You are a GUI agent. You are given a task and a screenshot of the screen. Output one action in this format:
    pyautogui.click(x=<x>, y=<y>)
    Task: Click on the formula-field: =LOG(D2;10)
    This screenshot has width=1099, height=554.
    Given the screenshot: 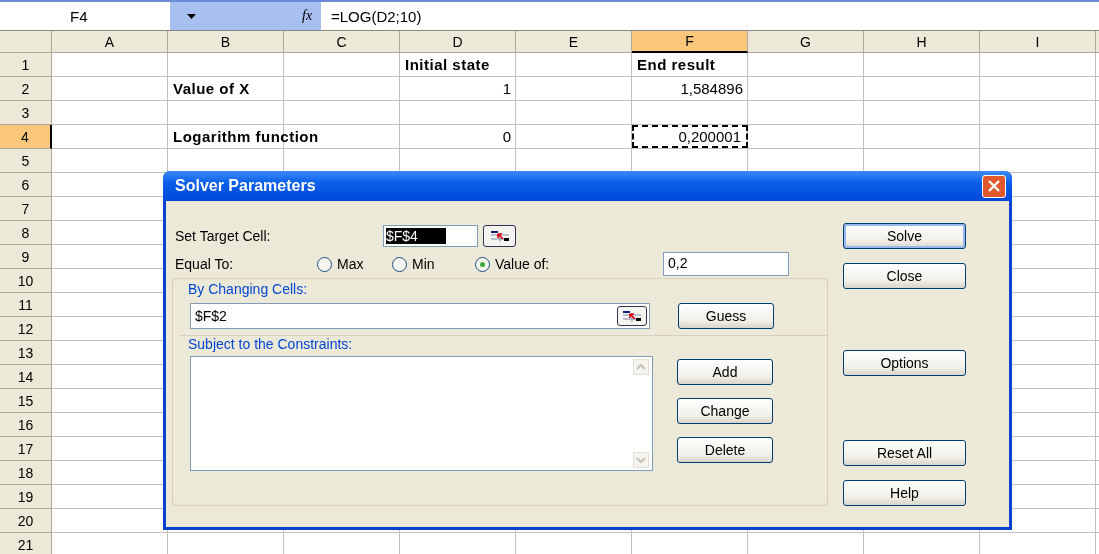 What is the action you would take?
    pyautogui.click(x=710, y=16)
    